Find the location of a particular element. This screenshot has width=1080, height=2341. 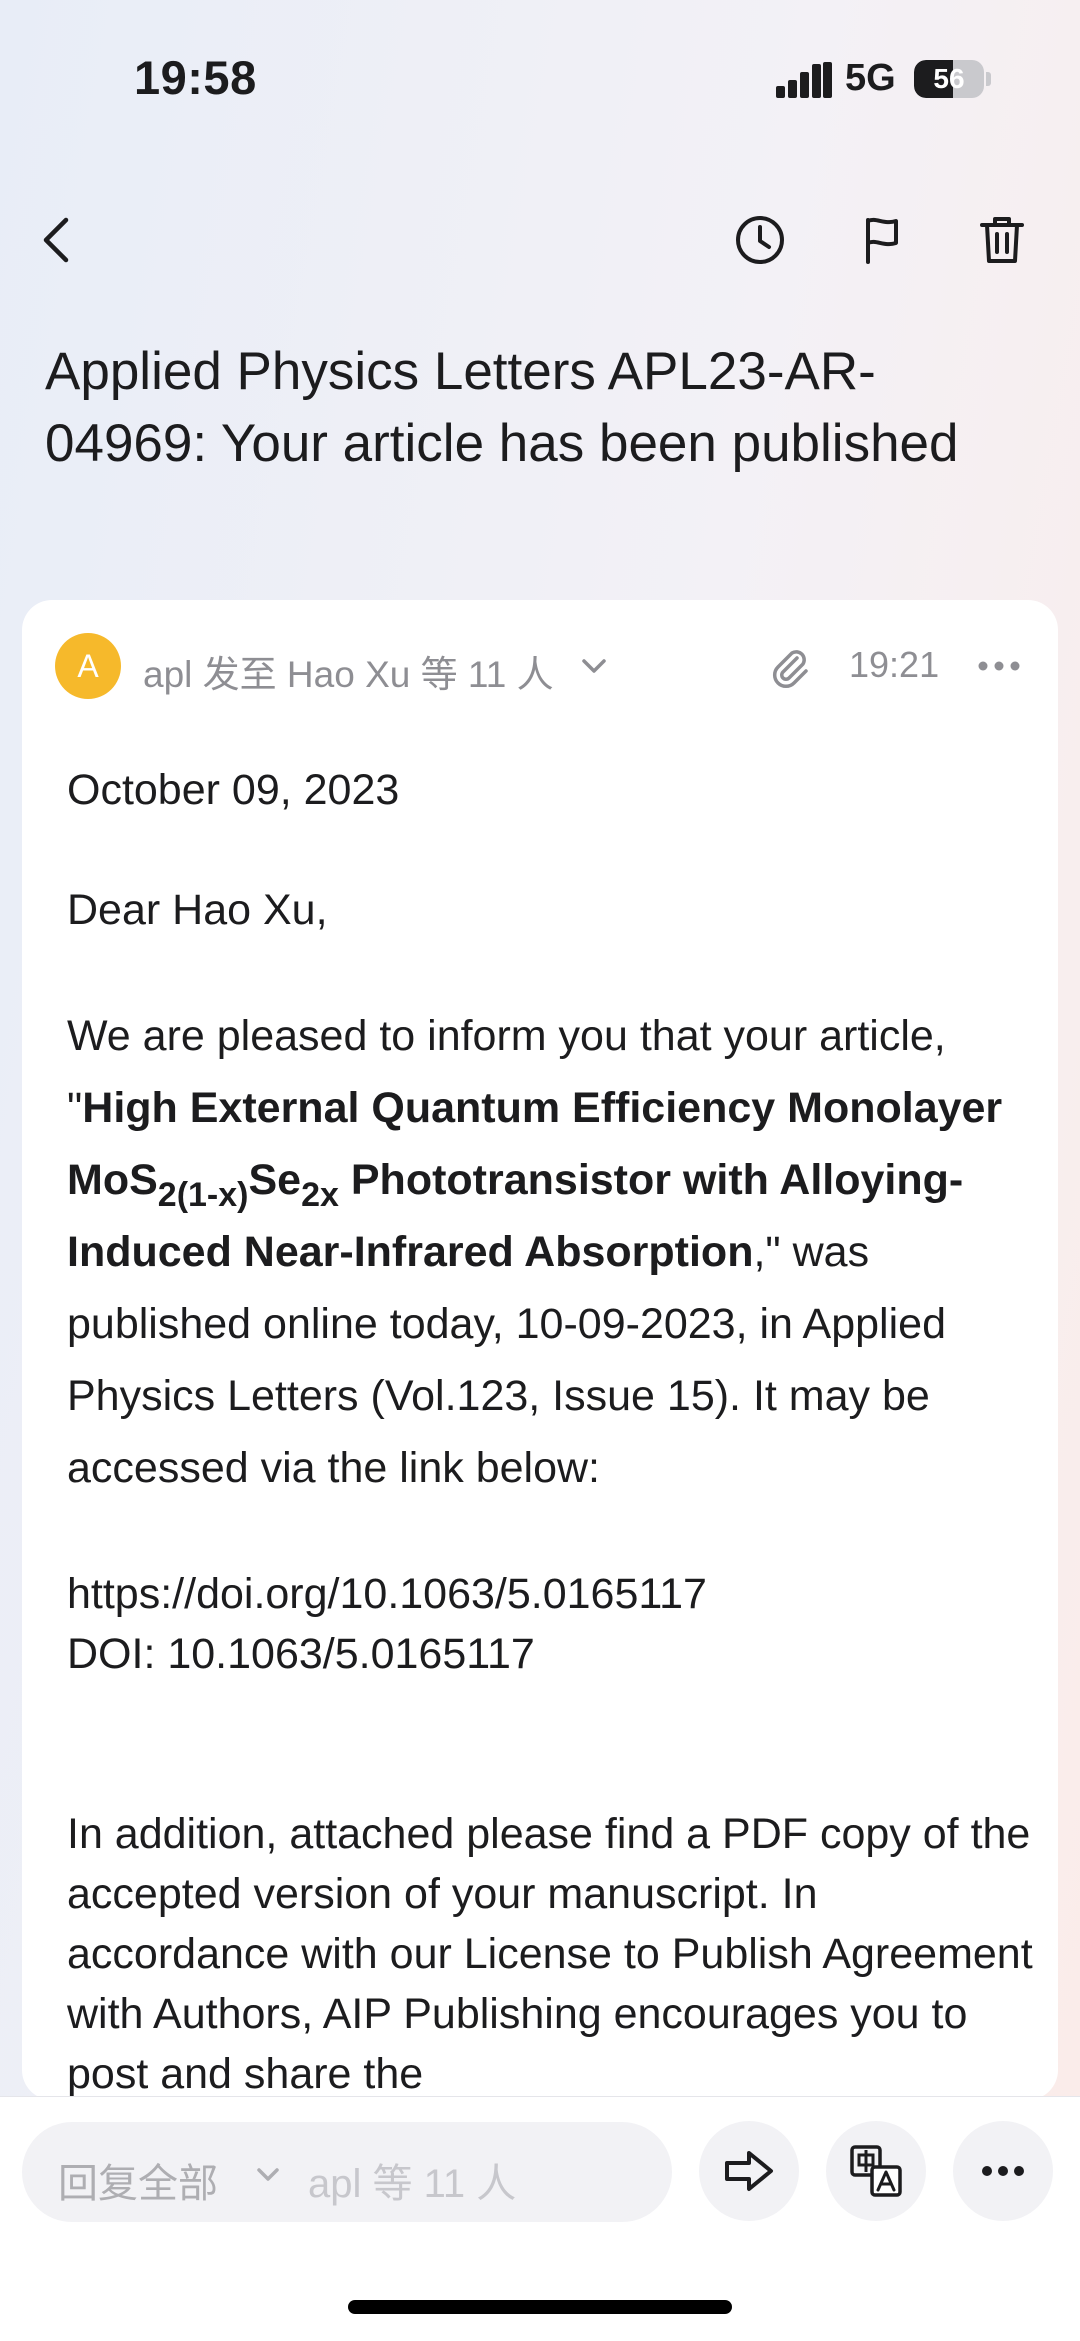

snooze-button is located at coordinates (760, 240).